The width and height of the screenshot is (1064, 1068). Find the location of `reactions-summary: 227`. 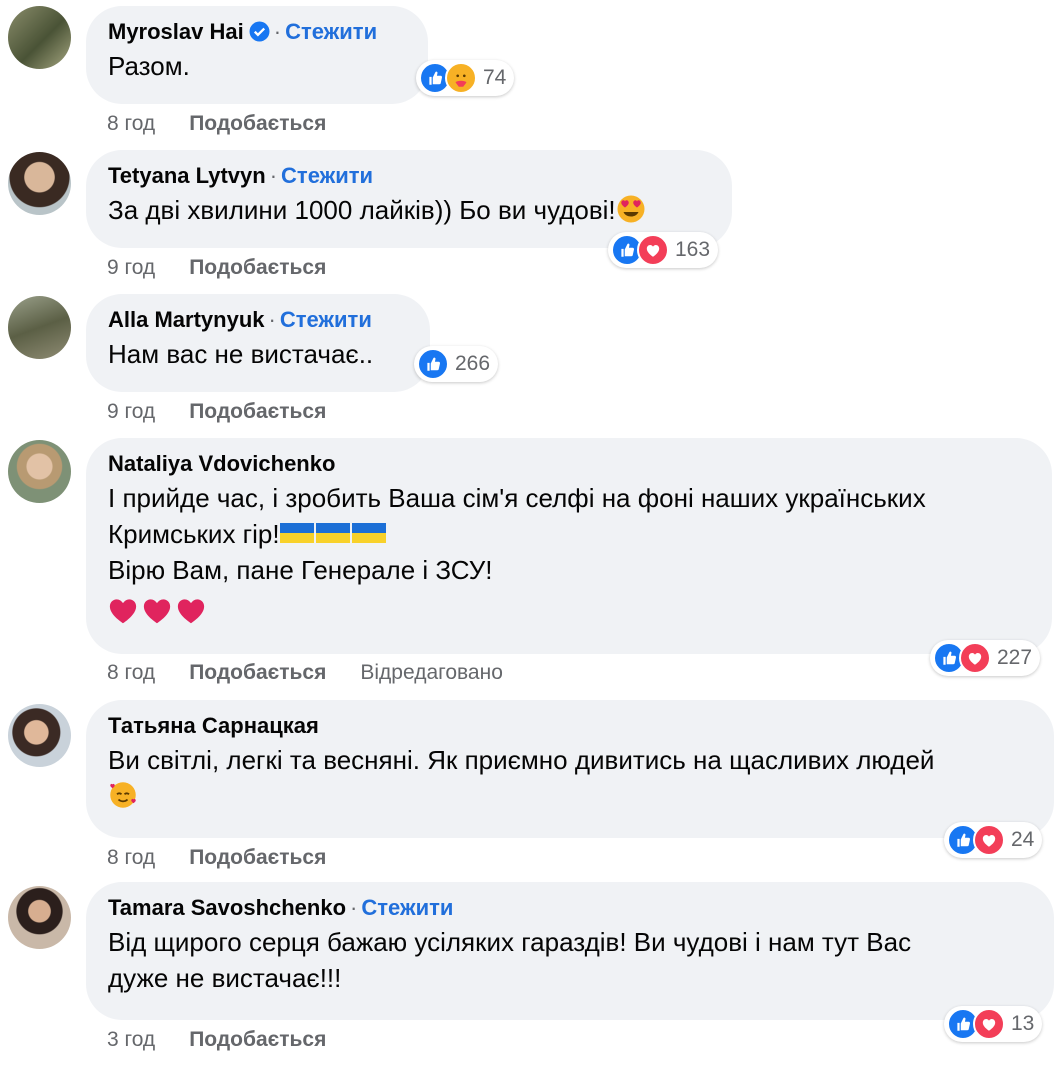

reactions-summary: 227 is located at coordinates (985, 658).